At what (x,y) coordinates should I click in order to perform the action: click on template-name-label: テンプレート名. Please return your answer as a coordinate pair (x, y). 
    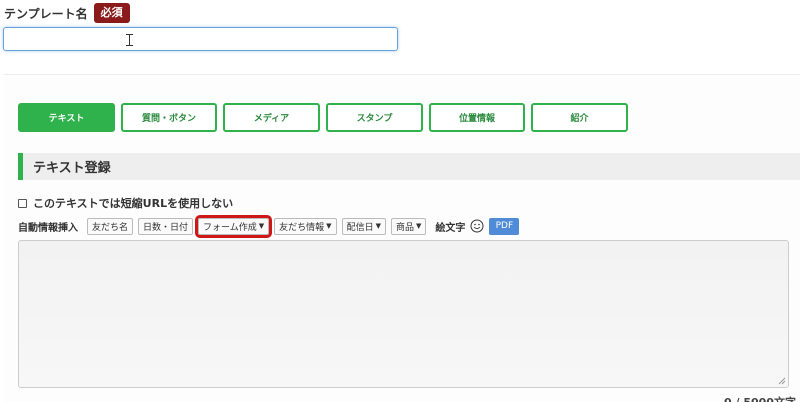
    Looking at the image, I should click on (46, 13).